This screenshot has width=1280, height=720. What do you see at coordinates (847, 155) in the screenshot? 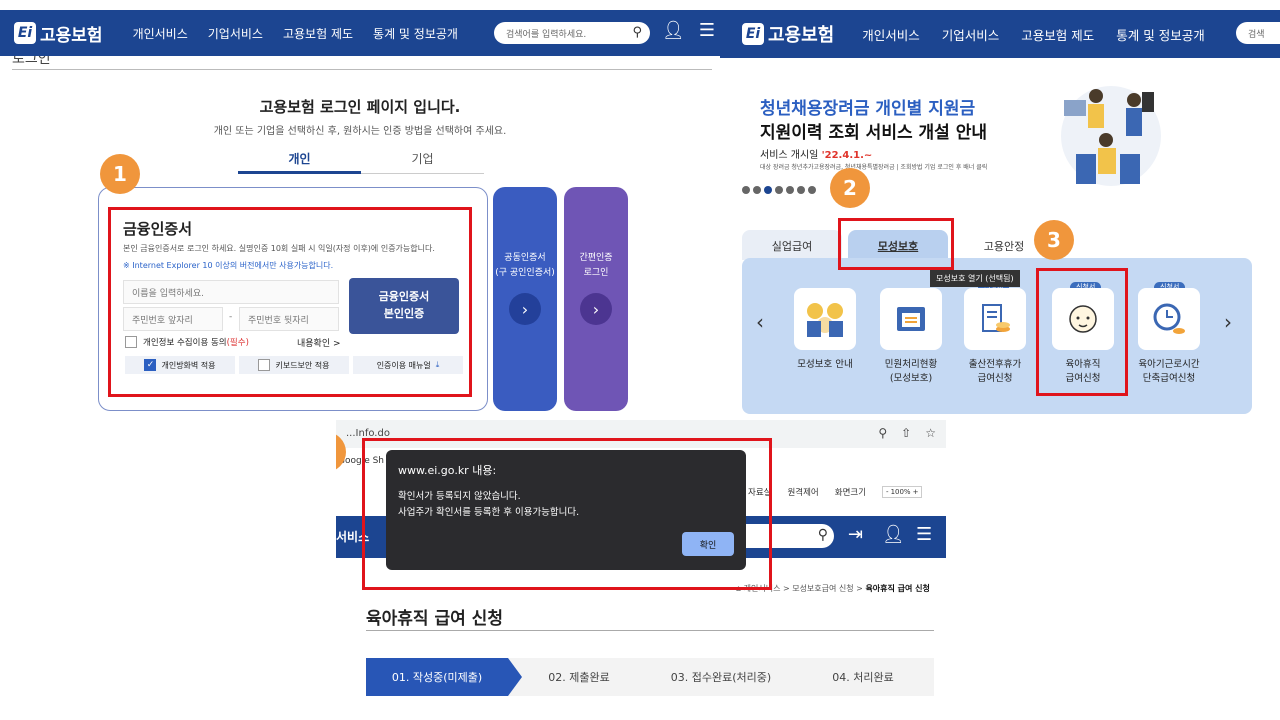
I see `banner-date-value: '22.4.1.~` at bounding box center [847, 155].